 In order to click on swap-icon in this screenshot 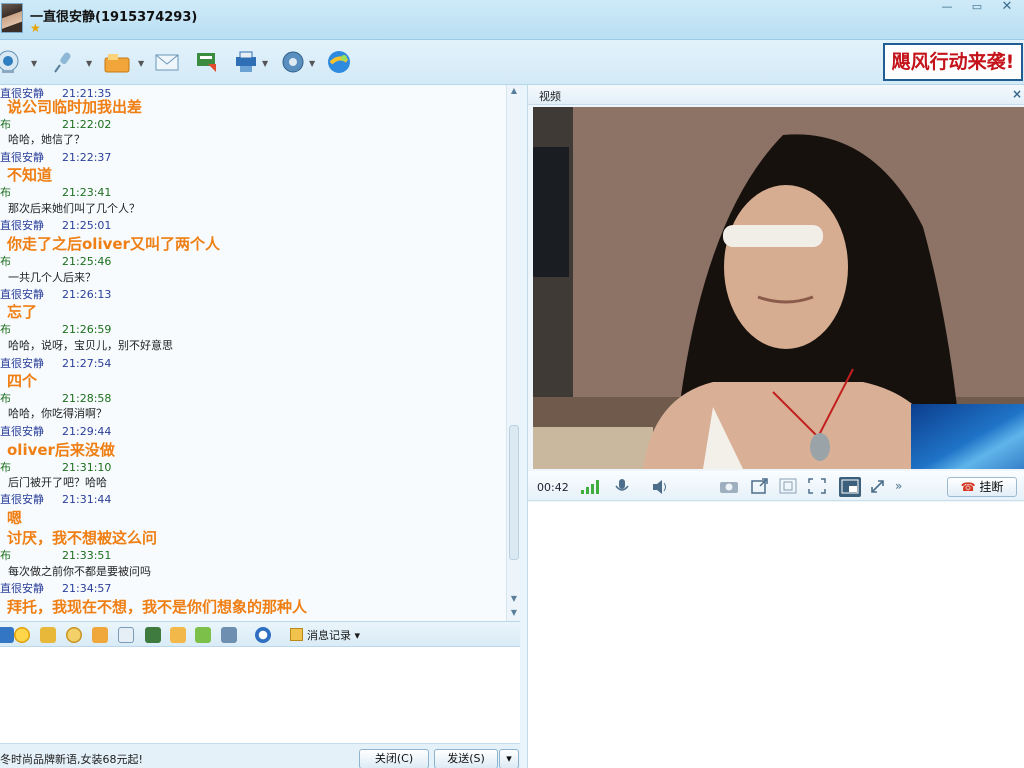, I will do `click(878, 486)`.